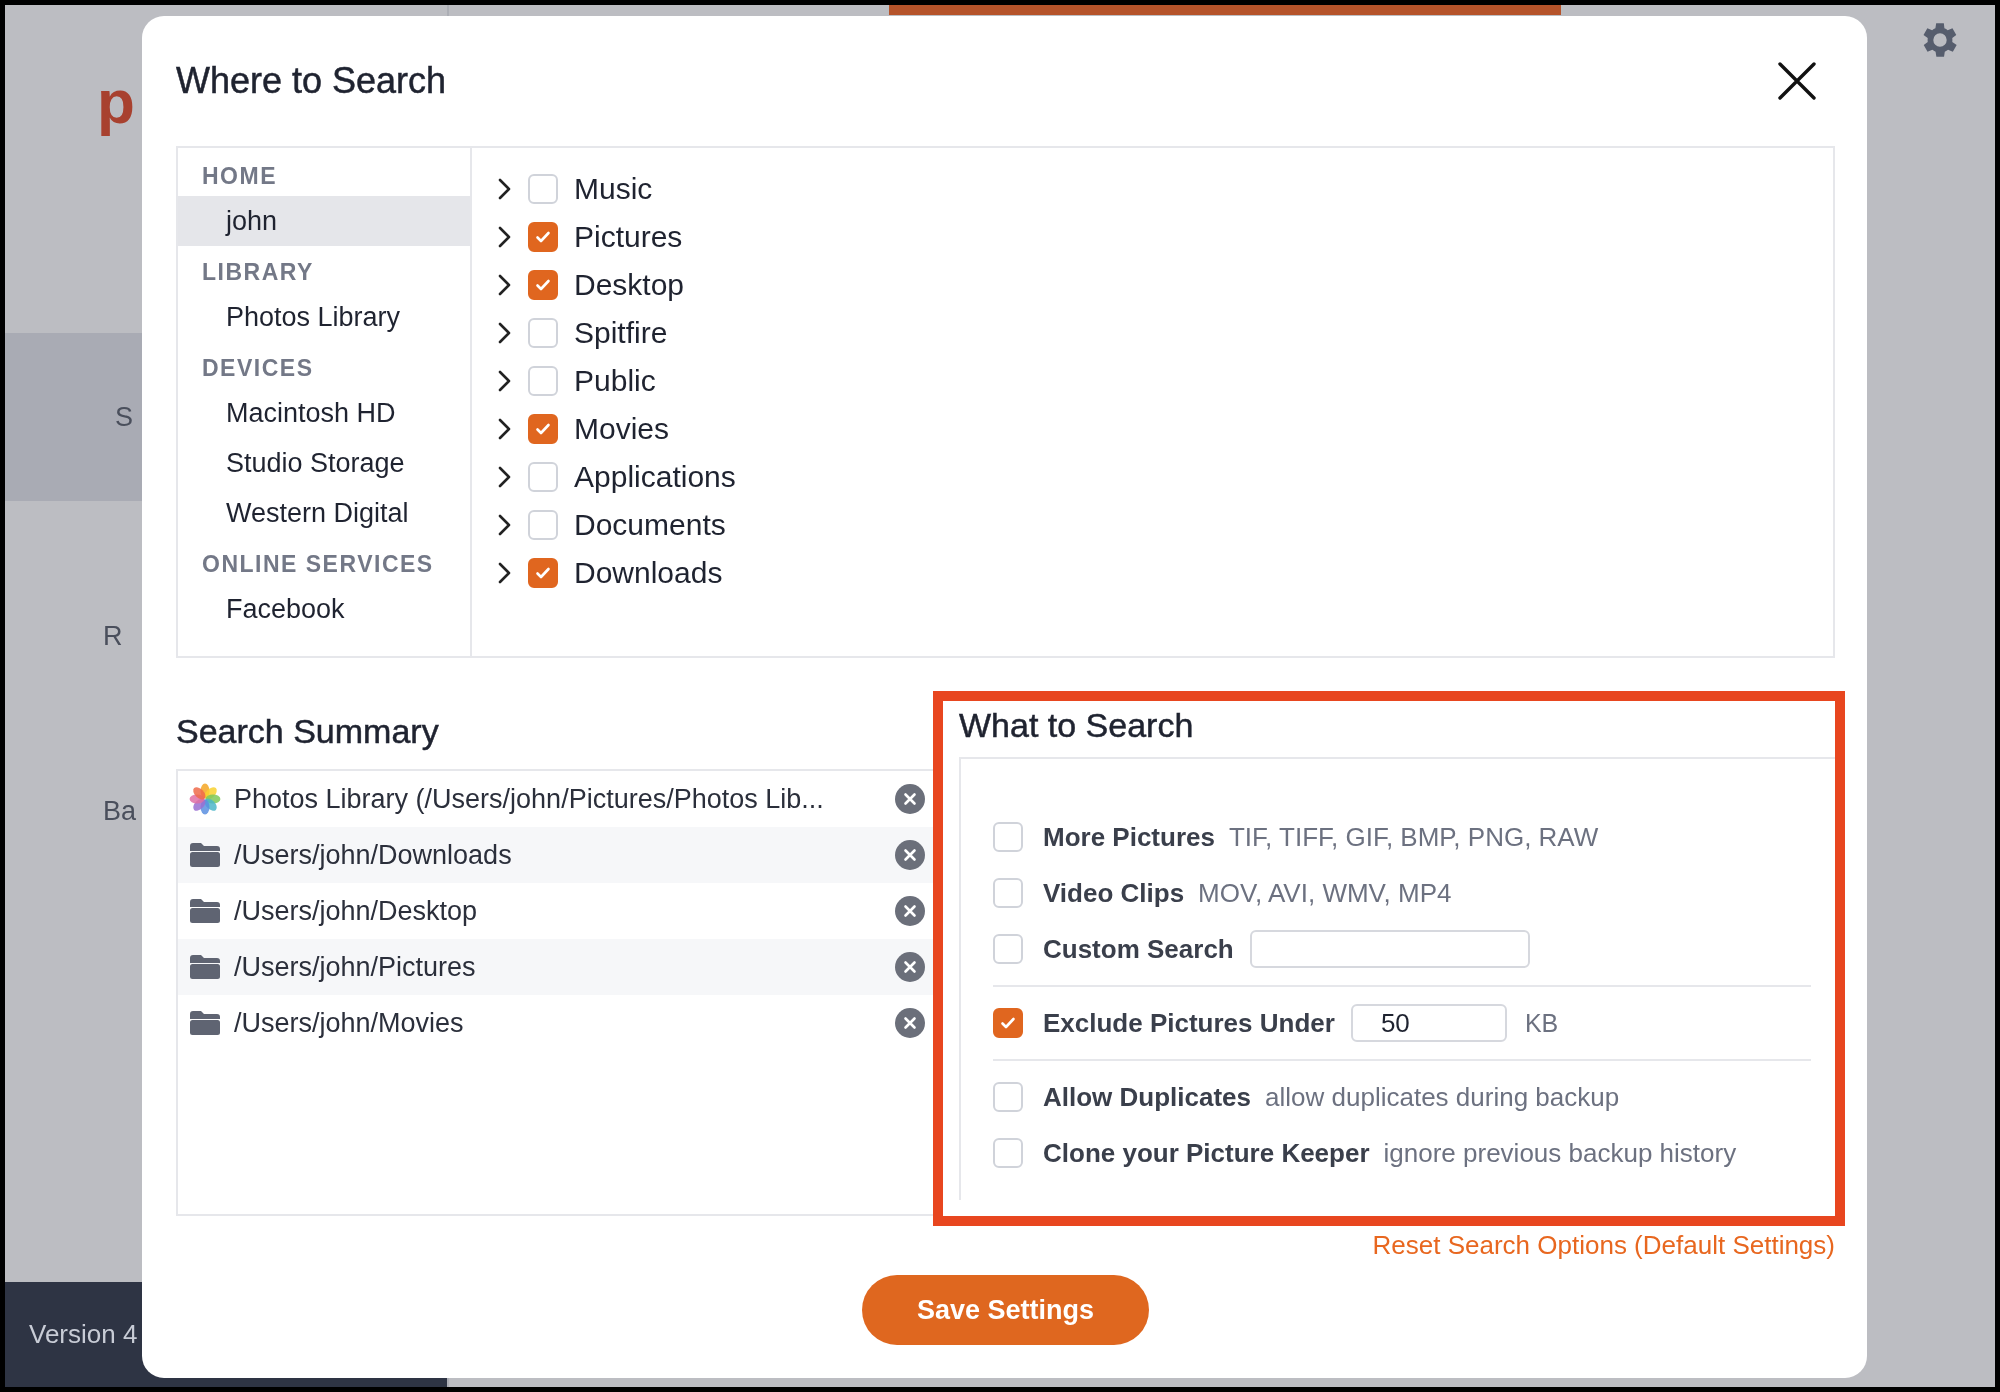 This screenshot has height=1392, width=2000. Describe the element at coordinates (239, 176) in the screenshot. I see `section-heading: HOME` at that location.